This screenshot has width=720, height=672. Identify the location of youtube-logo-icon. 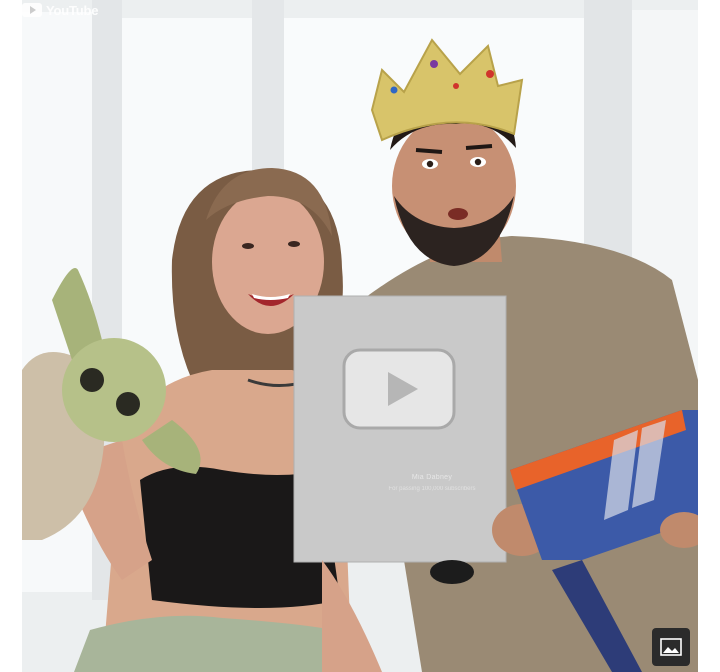
(32, 10).